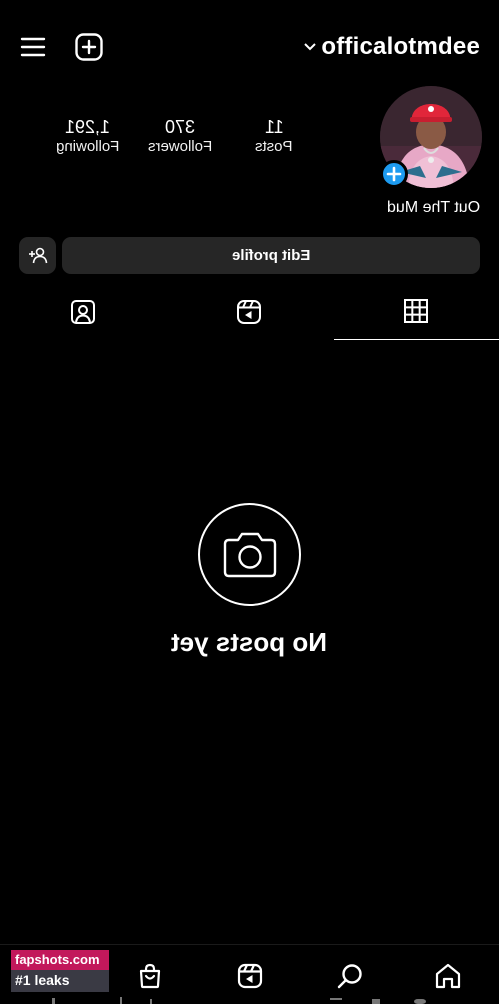  I want to click on stat-following: 1,291 Following, so click(88, 136).